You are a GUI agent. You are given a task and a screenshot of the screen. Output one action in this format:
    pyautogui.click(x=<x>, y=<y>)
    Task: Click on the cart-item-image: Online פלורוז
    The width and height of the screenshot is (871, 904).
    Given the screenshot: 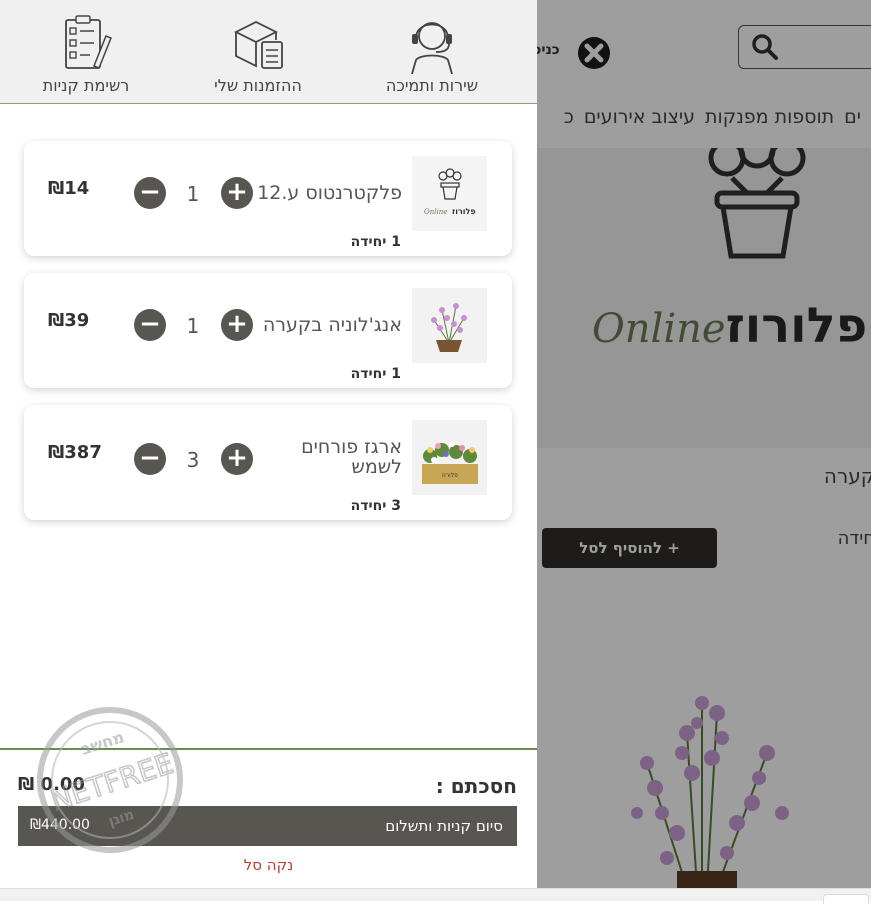 What is the action you would take?
    pyautogui.click(x=449, y=193)
    